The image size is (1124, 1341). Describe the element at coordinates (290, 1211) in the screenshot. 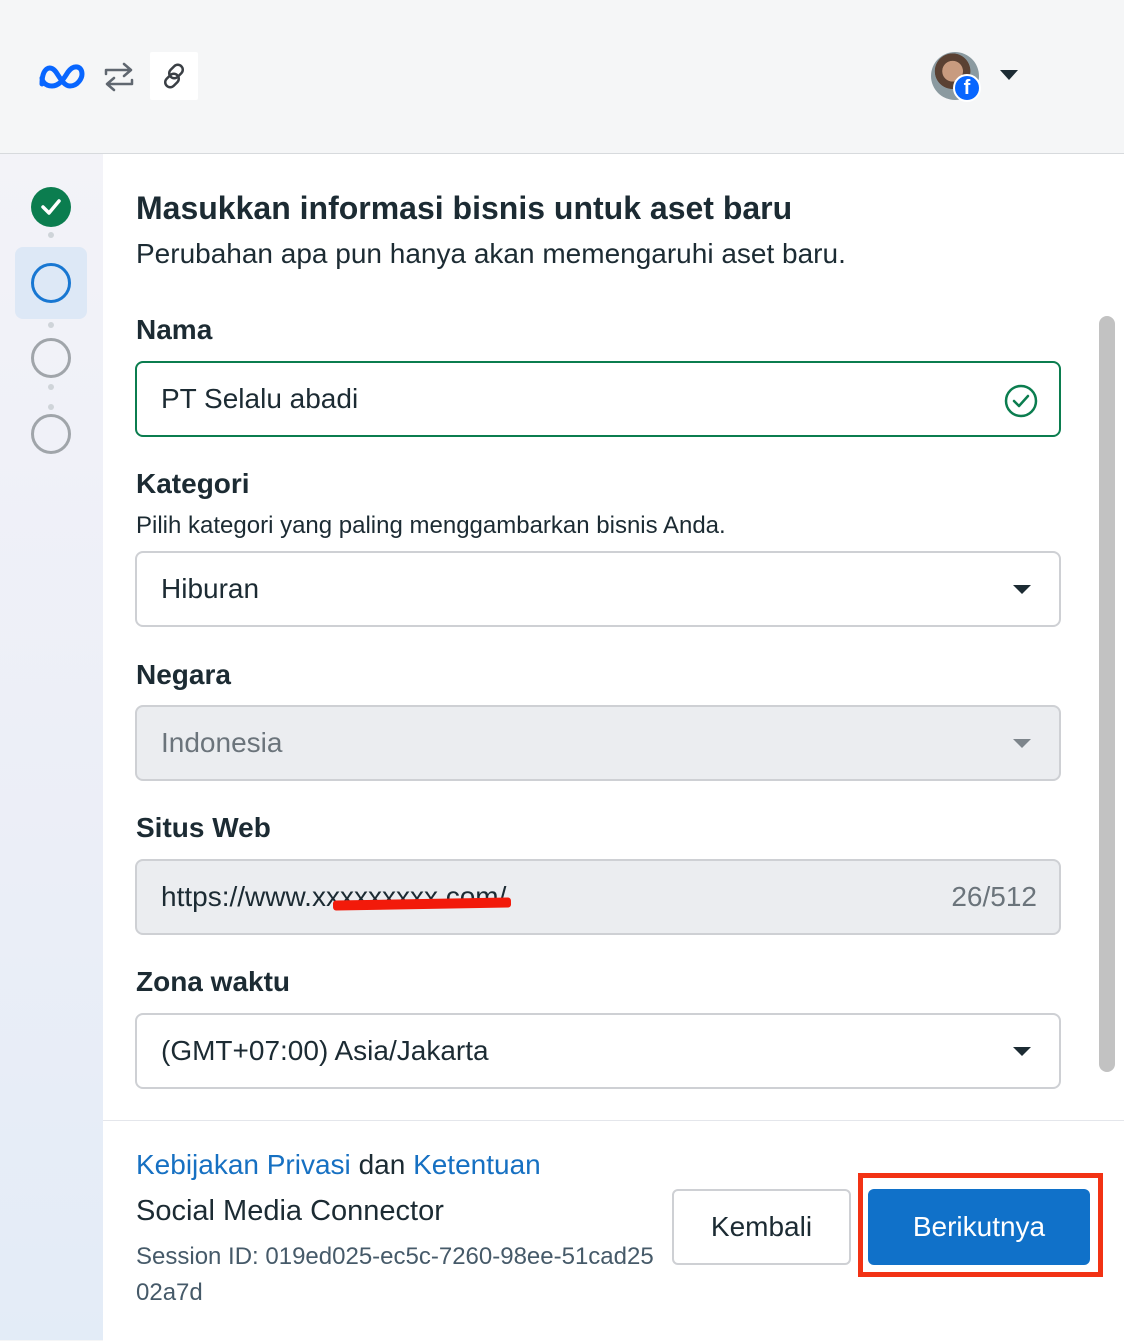

I see `app-name: Social Media Connector` at that location.